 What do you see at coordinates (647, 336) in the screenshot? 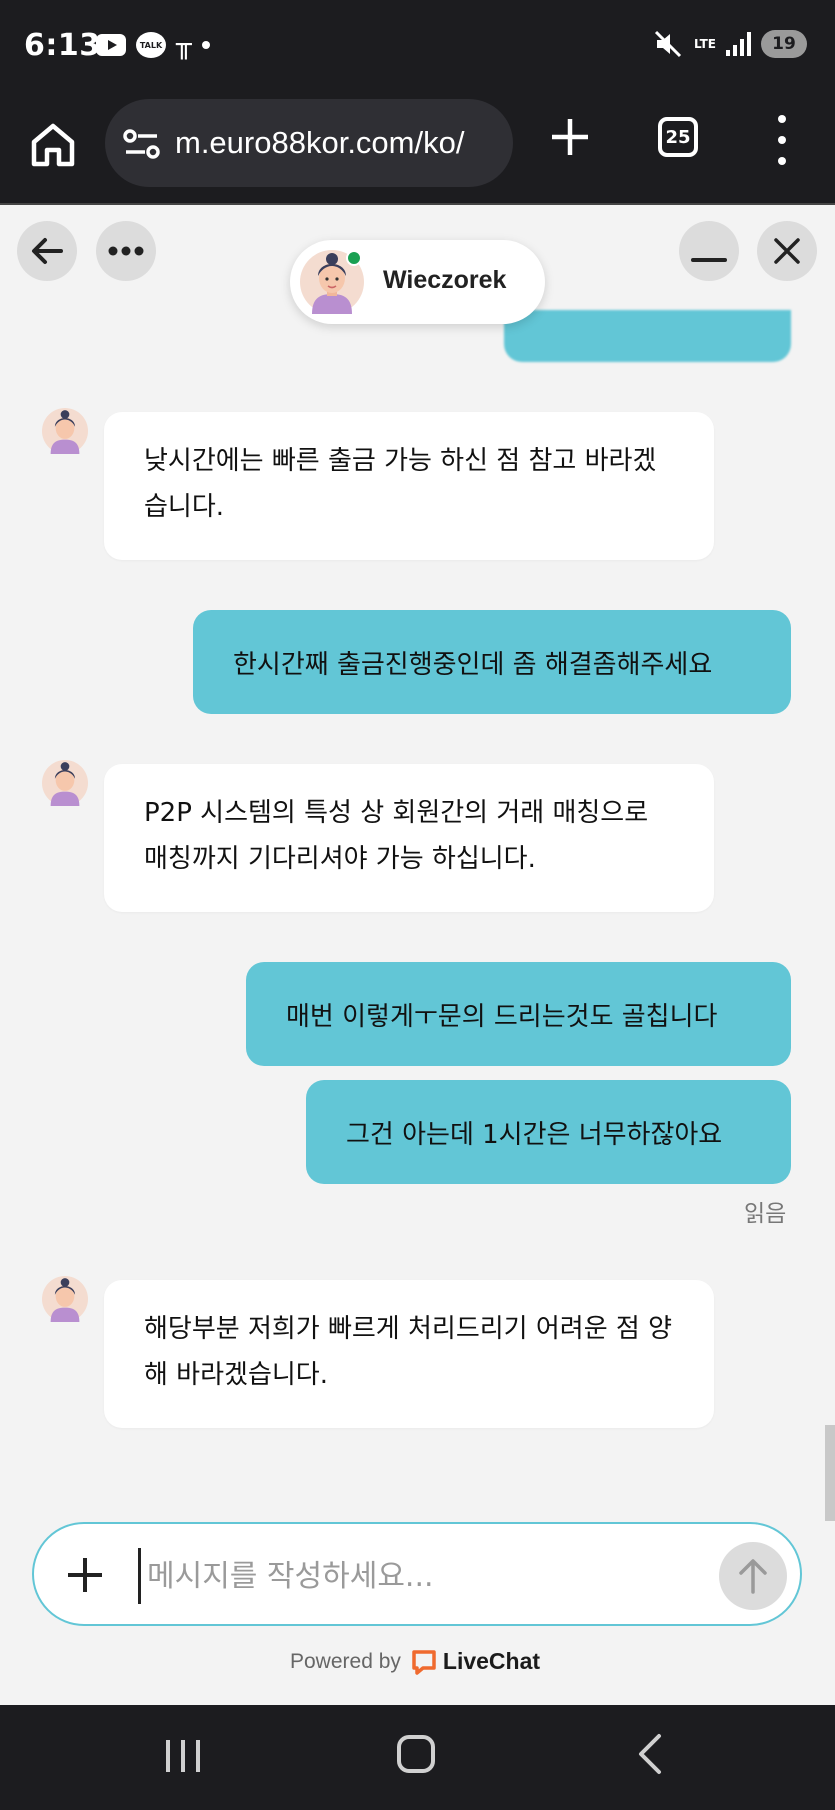
I see `previous-user-message` at bounding box center [647, 336].